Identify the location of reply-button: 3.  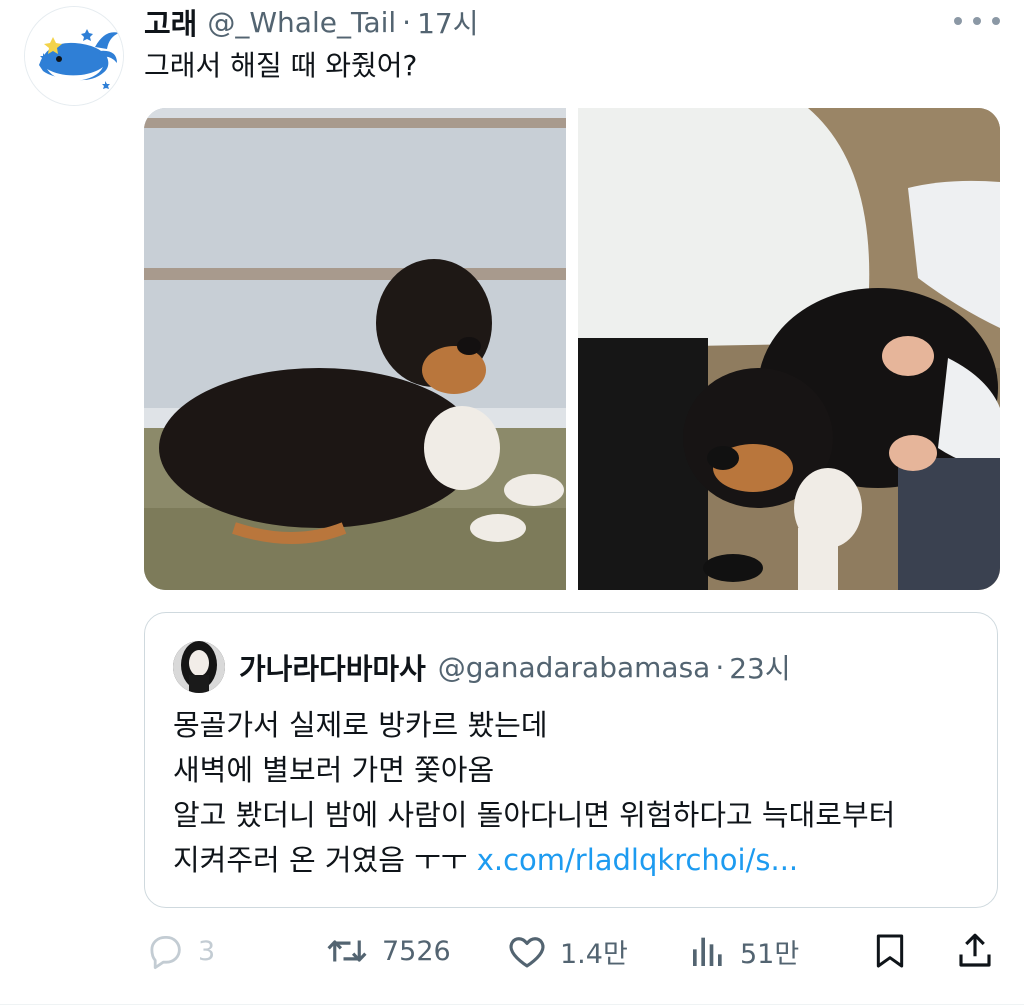
(179, 951).